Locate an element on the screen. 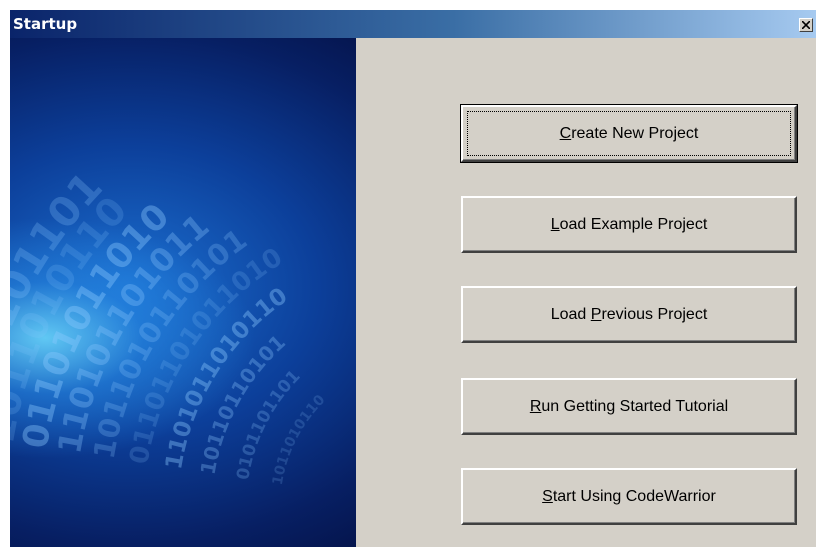  label-prefix: Load is located at coordinates (570, 314).